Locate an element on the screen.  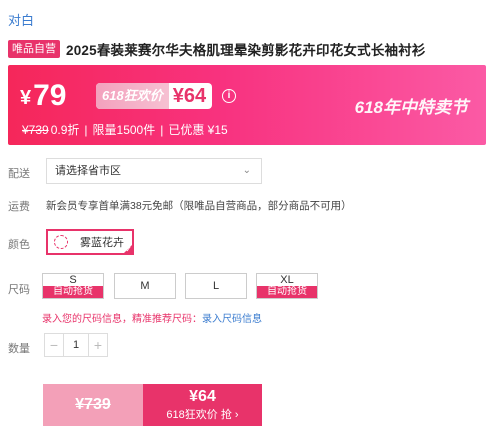
size-name: L is located at coordinates (216, 286).